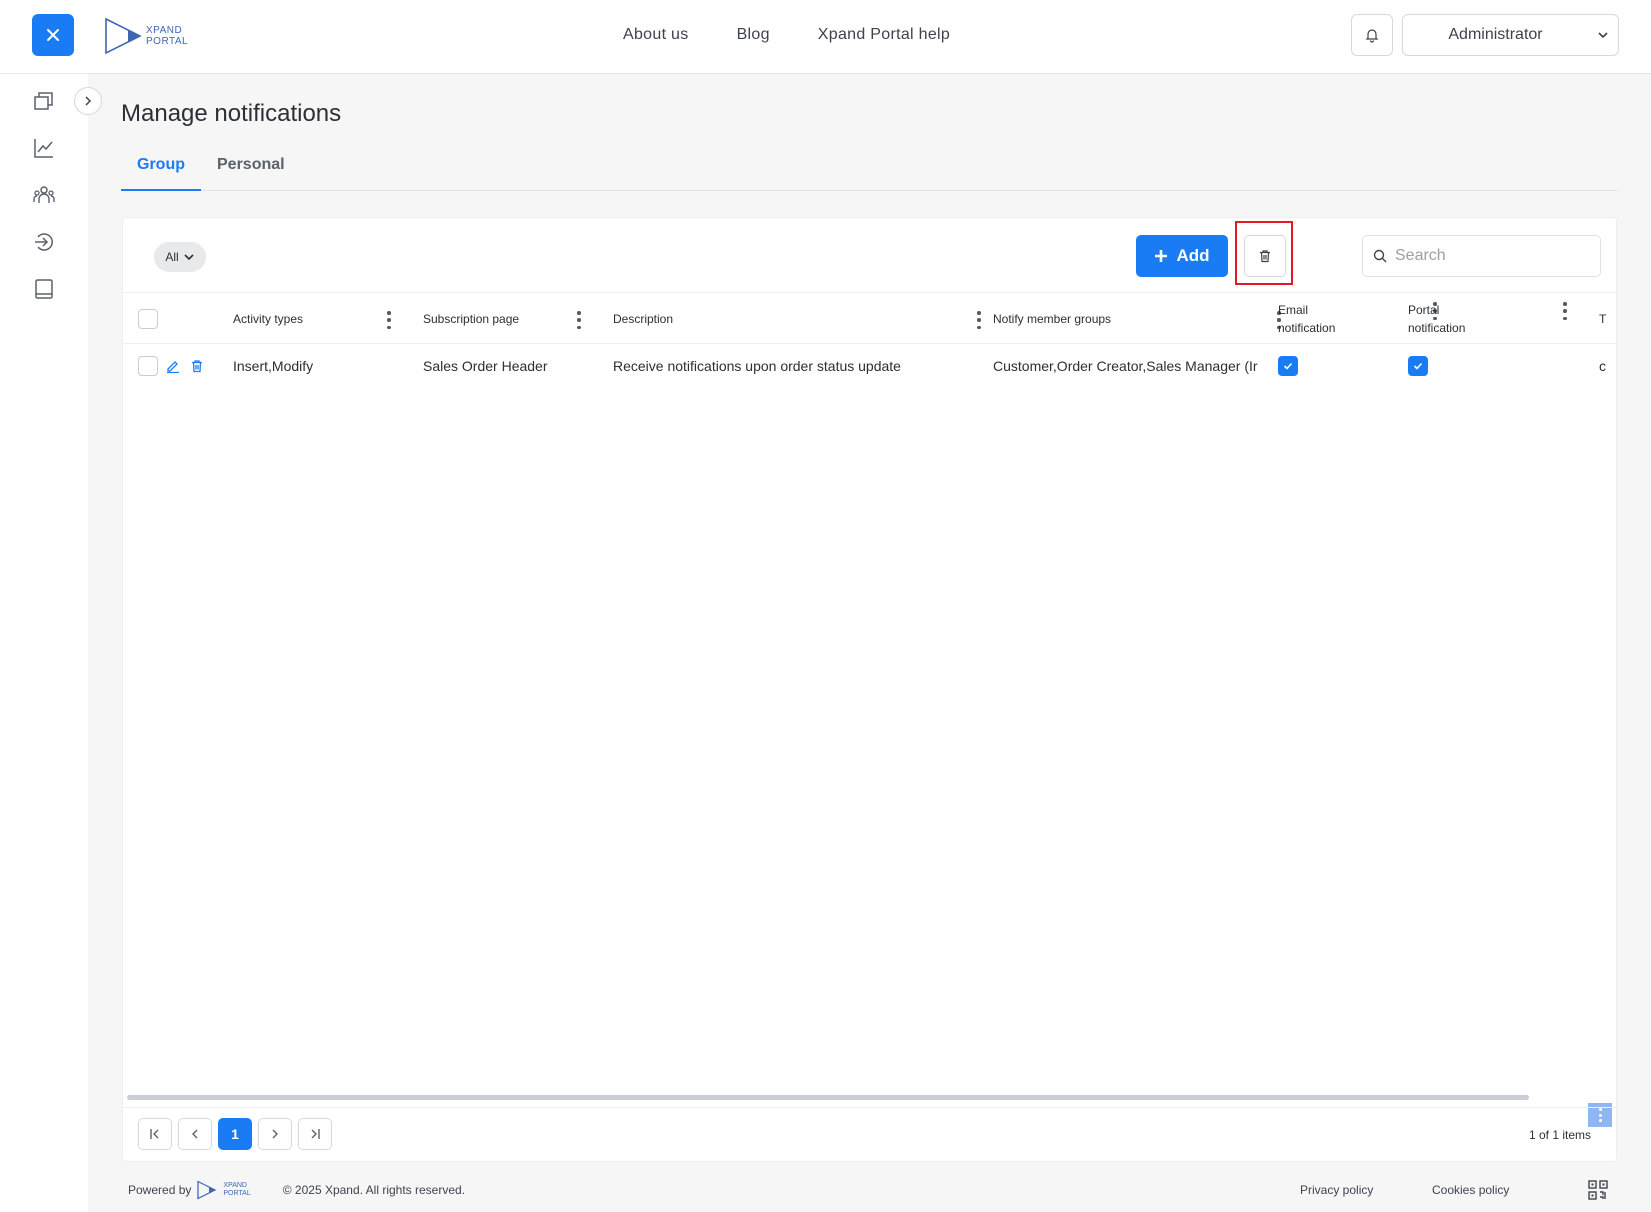 This screenshot has height=1212, width=1651. What do you see at coordinates (869, 1107) in the screenshot?
I see `pager-divider` at bounding box center [869, 1107].